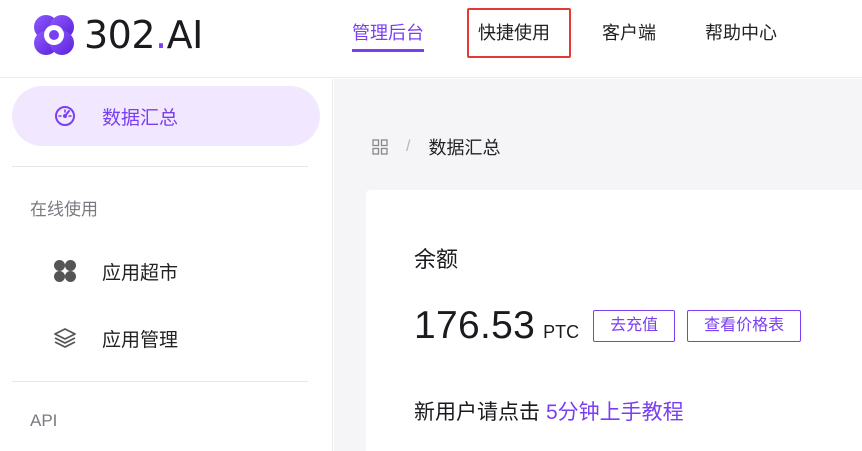  I want to click on tip-text: 新用户请点击, so click(477, 412).